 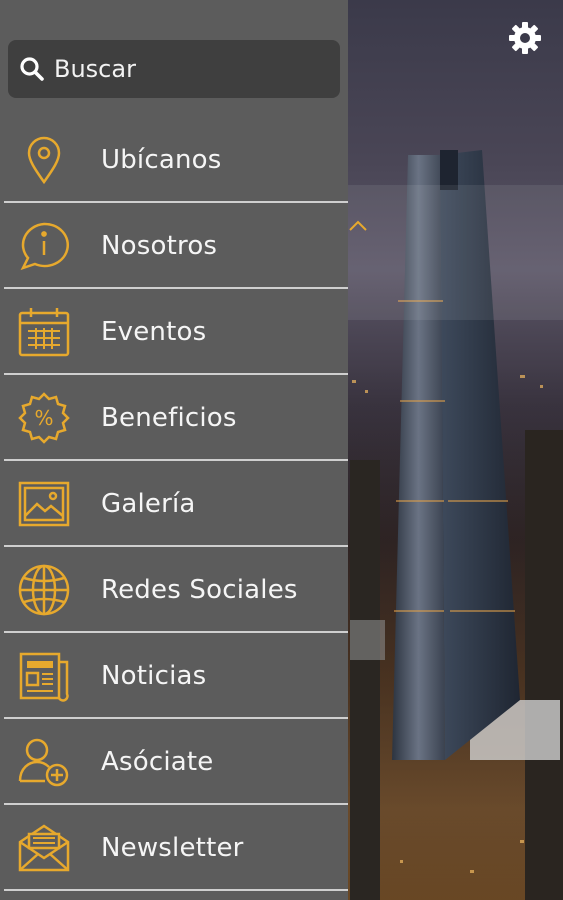 I want to click on menu-item-ubicanos: Ubícanos, so click(x=174, y=160).